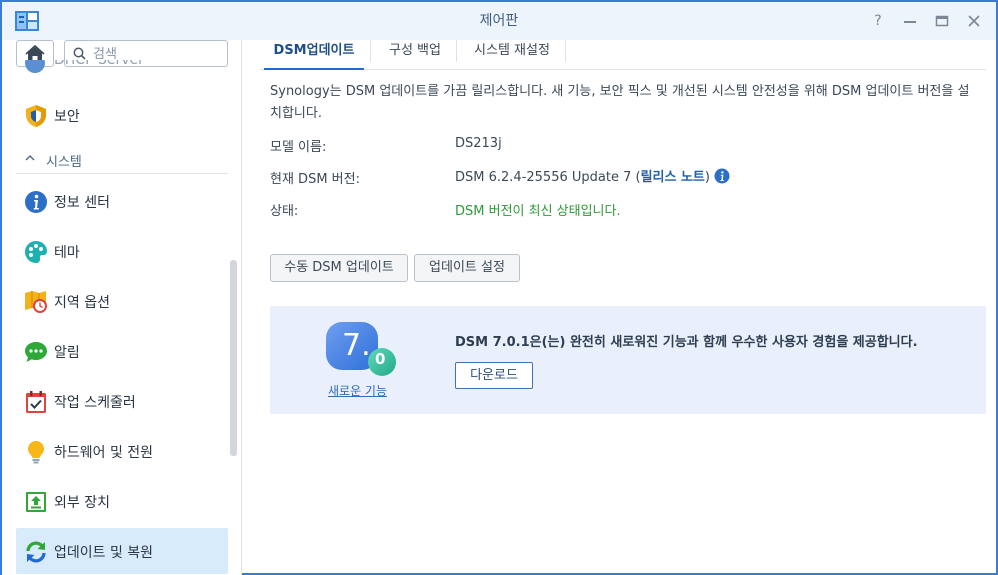 The image size is (998, 575). Describe the element at coordinates (36, 252) in the screenshot. I see `palette-icon` at that location.